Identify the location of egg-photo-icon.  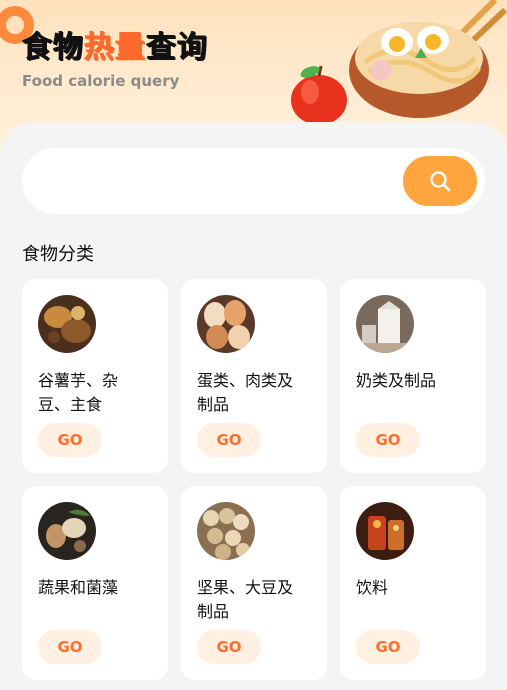
(226, 324).